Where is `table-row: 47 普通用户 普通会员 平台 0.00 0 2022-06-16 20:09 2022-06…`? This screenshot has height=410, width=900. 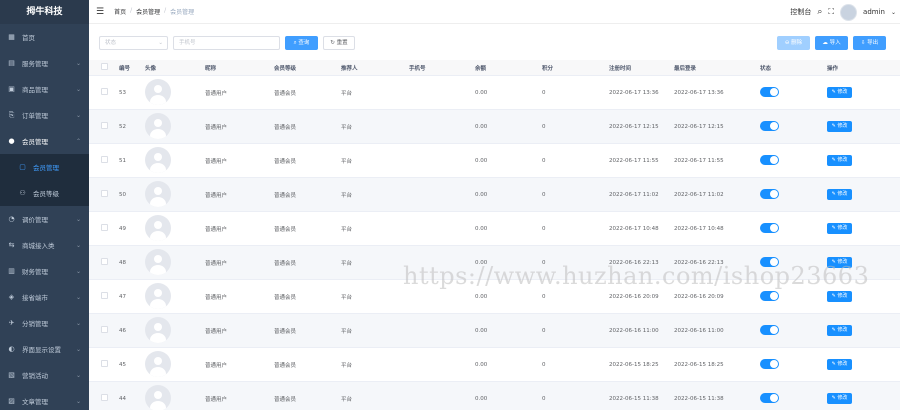 table-row: 47 普通用户 普通会员 平台 0.00 0 2022-06-16 20:09 2022-06… is located at coordinates (494, 297).